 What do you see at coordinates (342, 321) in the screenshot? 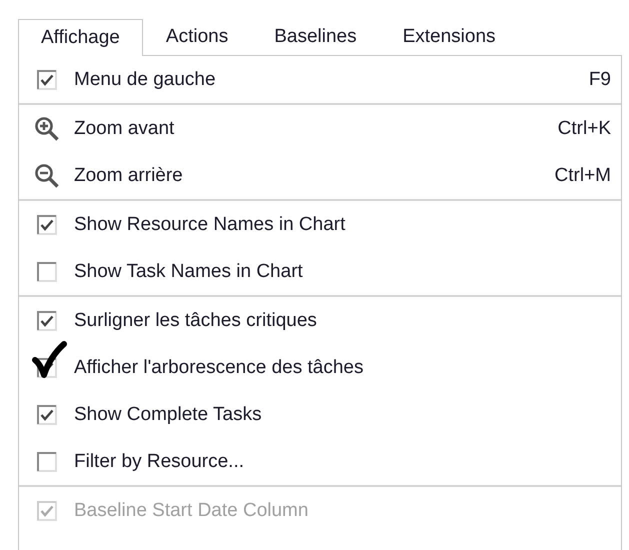
I see `menu-item: Surligner les tâches critiques` at bounding box center [342, 321].